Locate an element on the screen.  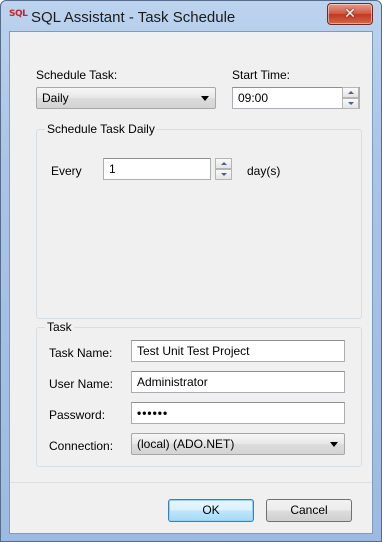
connection-dropdown: (local) (ADO.NET) is located at coordinates (238, 444).